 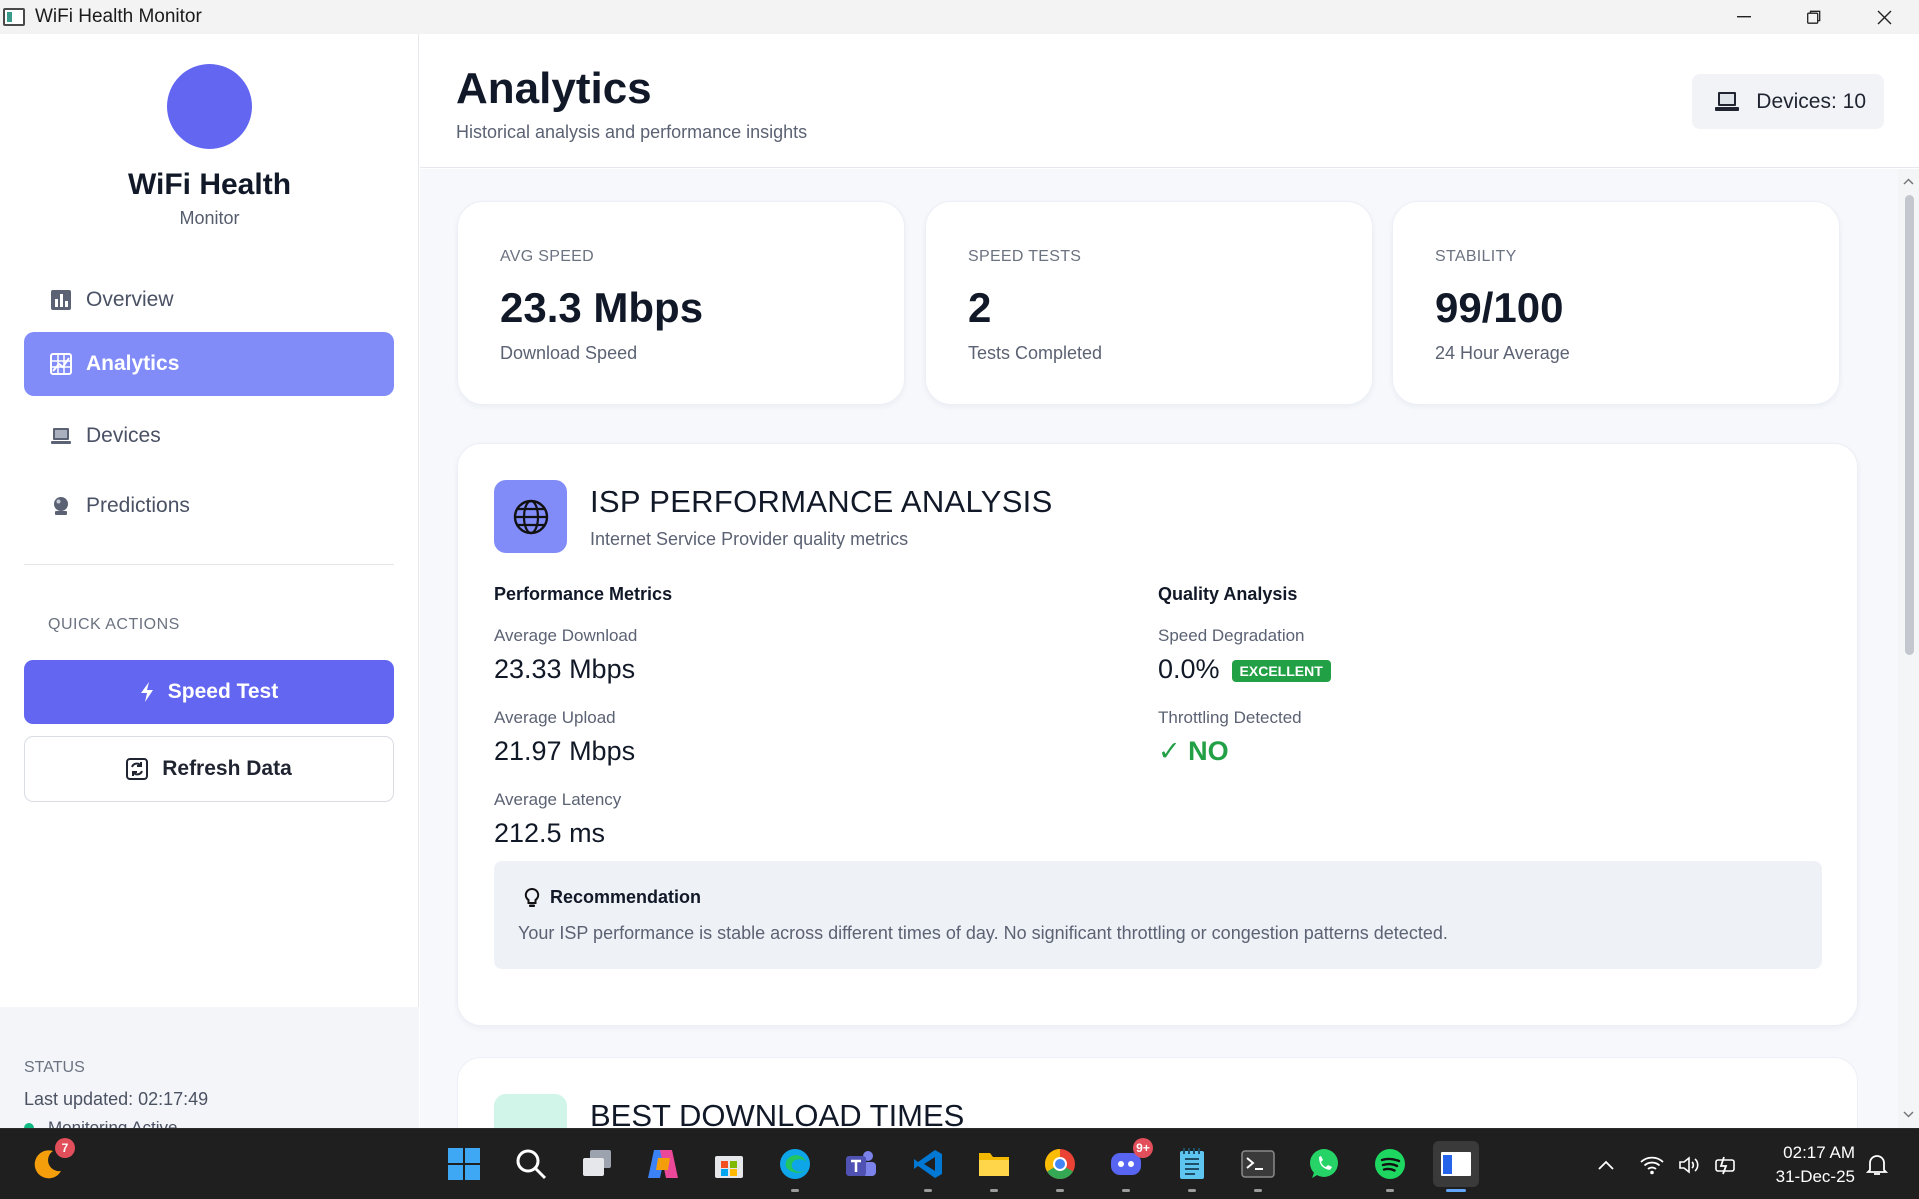 I want to click on spotify-button, so click(x=1390, y=1166).